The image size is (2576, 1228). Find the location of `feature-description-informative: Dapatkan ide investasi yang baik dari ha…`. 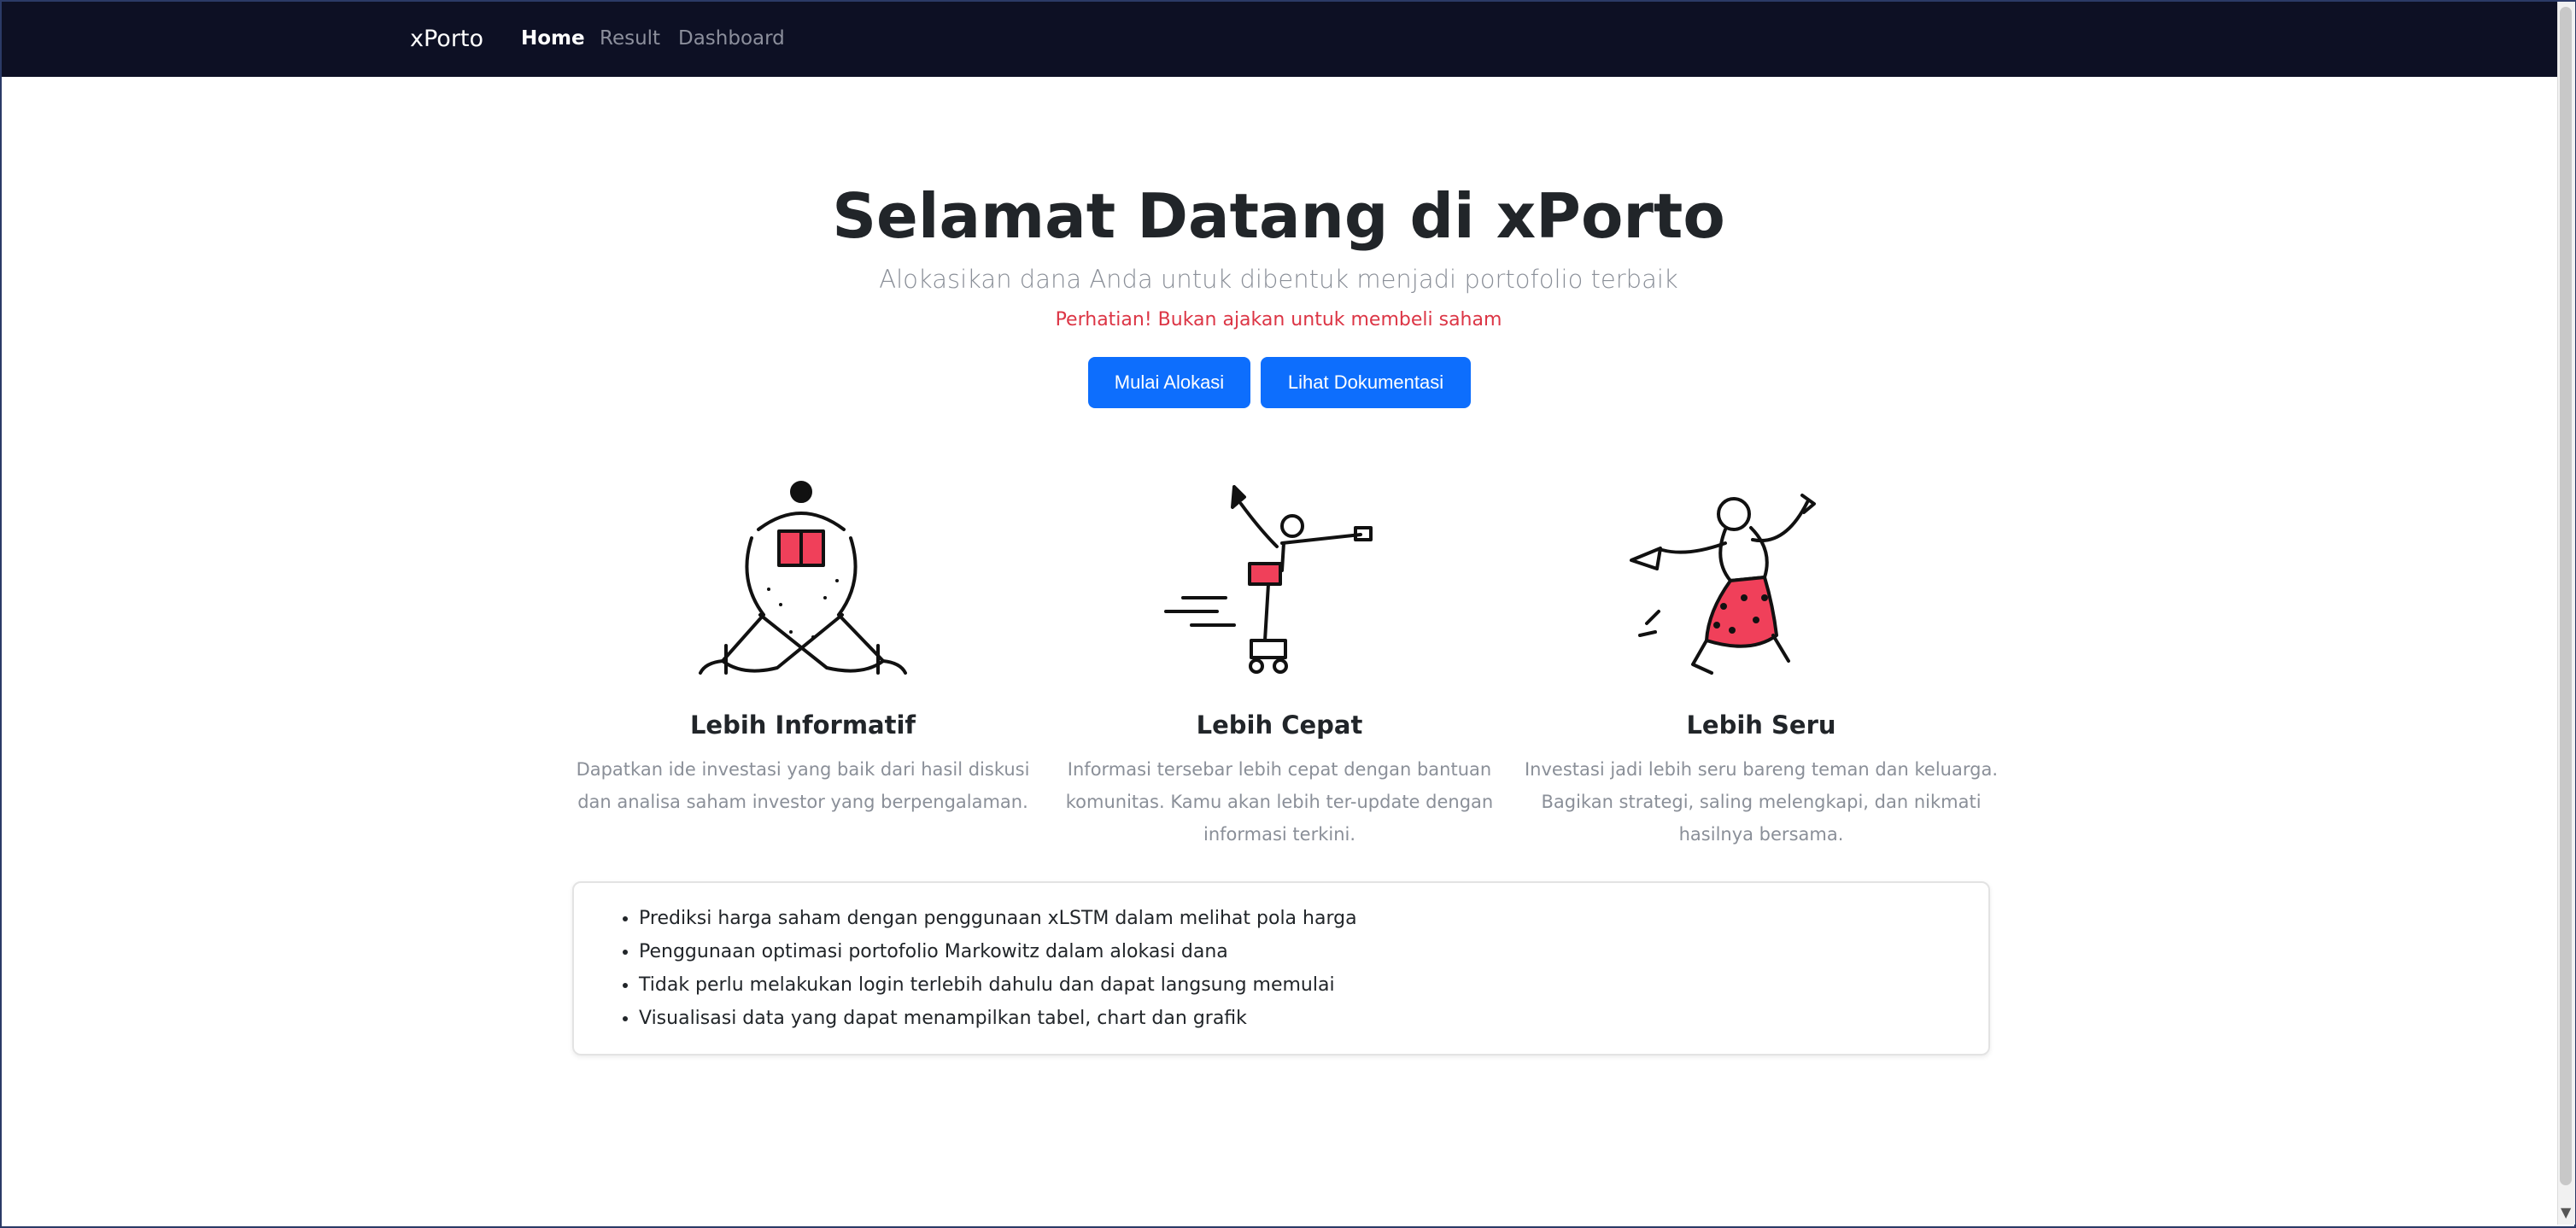

feature-description-informative: Dapatkan ide investasi yang baik dari ha… is located at coordinates (803, 786).